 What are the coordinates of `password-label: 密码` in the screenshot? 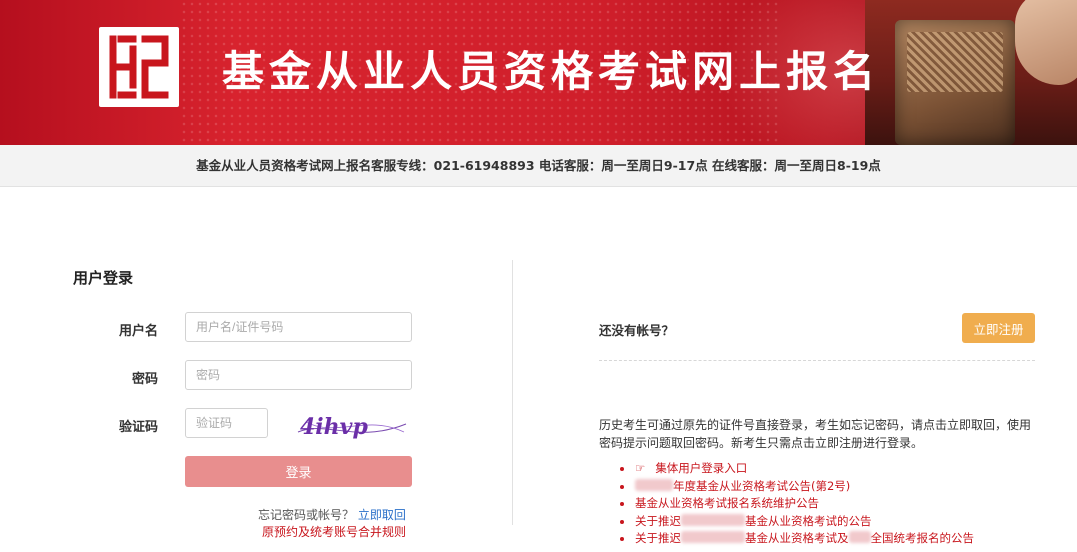 It's located at (144, 379).